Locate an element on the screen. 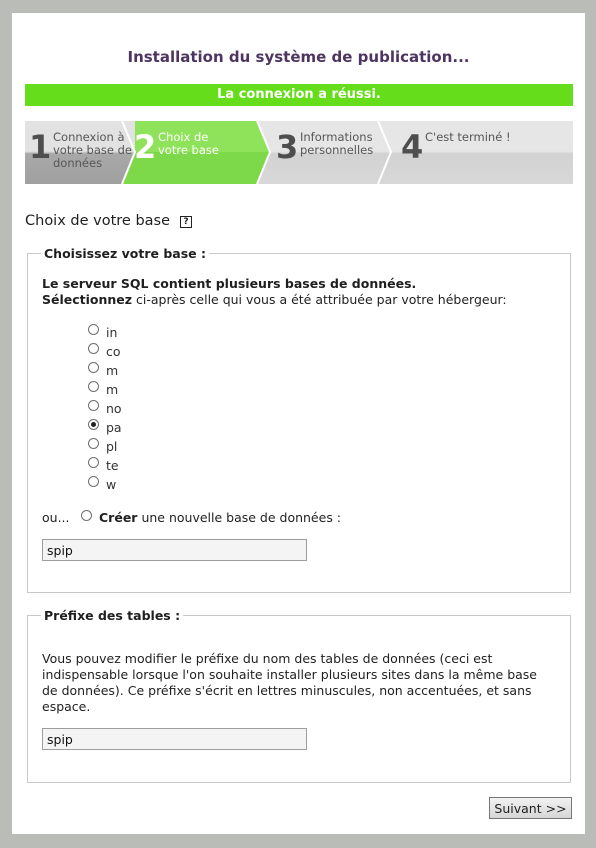 This screenshot has width=596, height=848. step-label-line: C'est terminé ! is located at coordinates (468, 137).